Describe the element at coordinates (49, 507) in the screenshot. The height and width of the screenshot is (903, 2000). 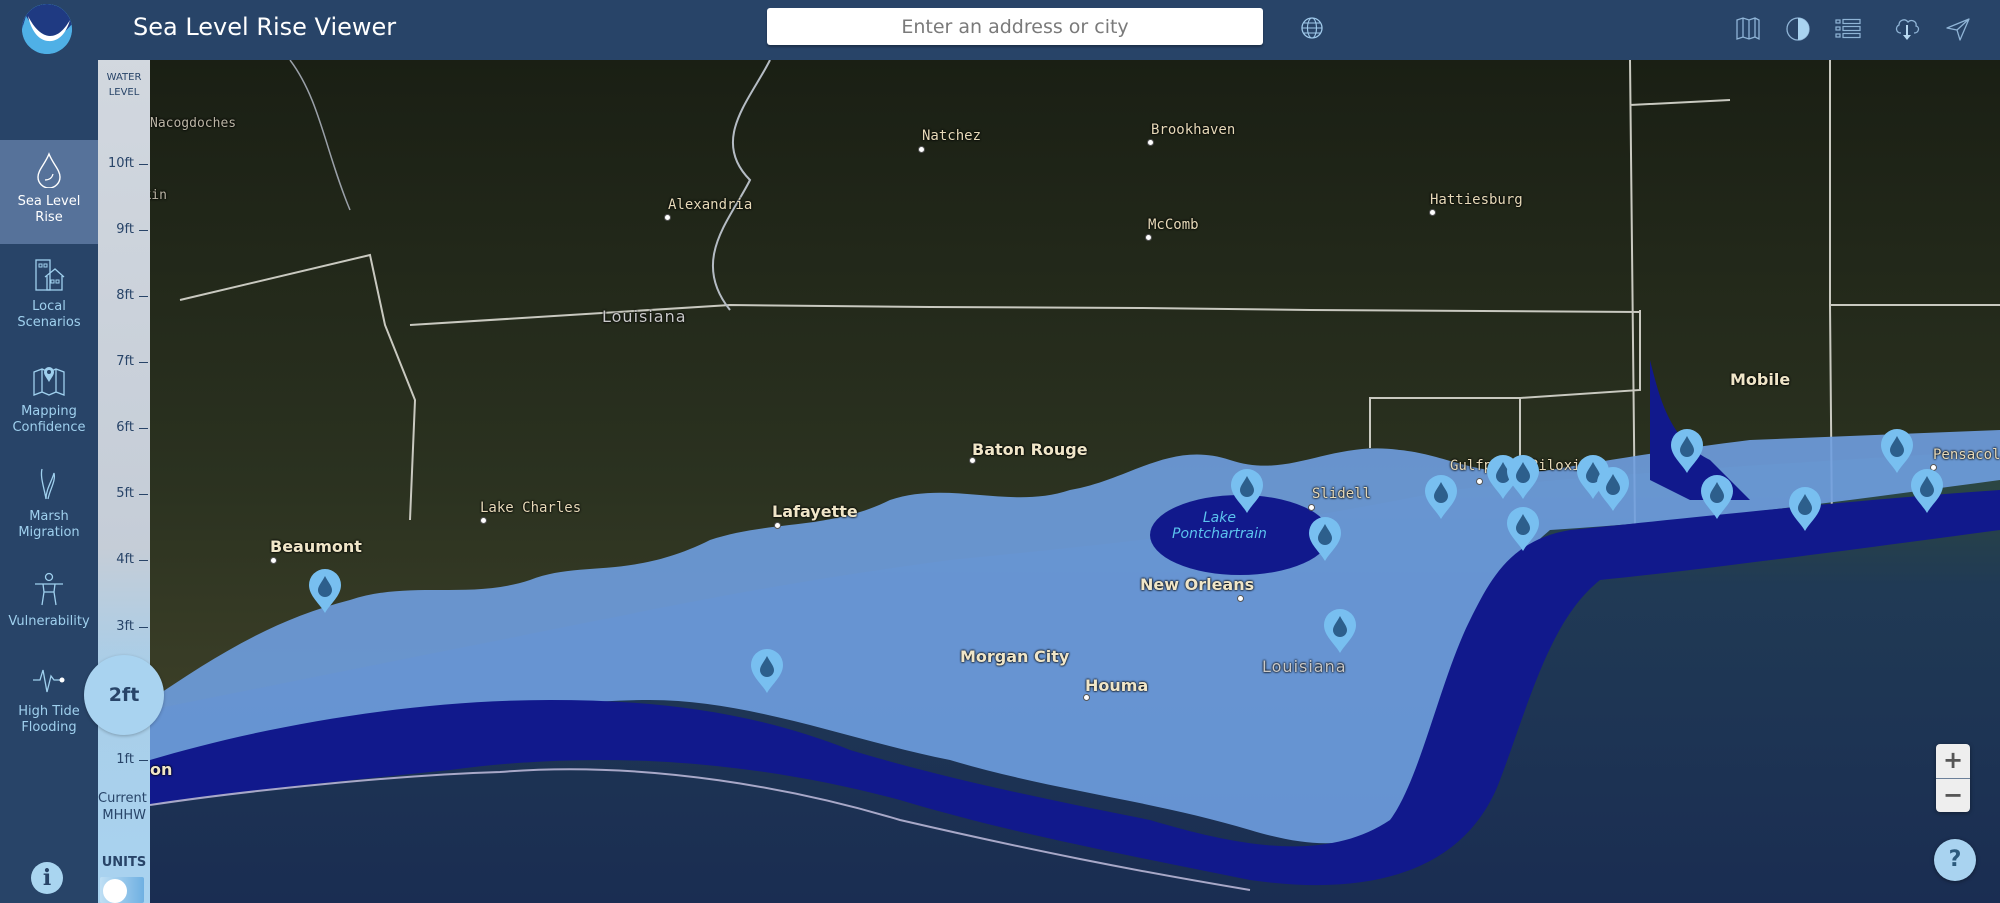
I see `sidebar-item-marsh-migration: Marsh Migration` at that location.